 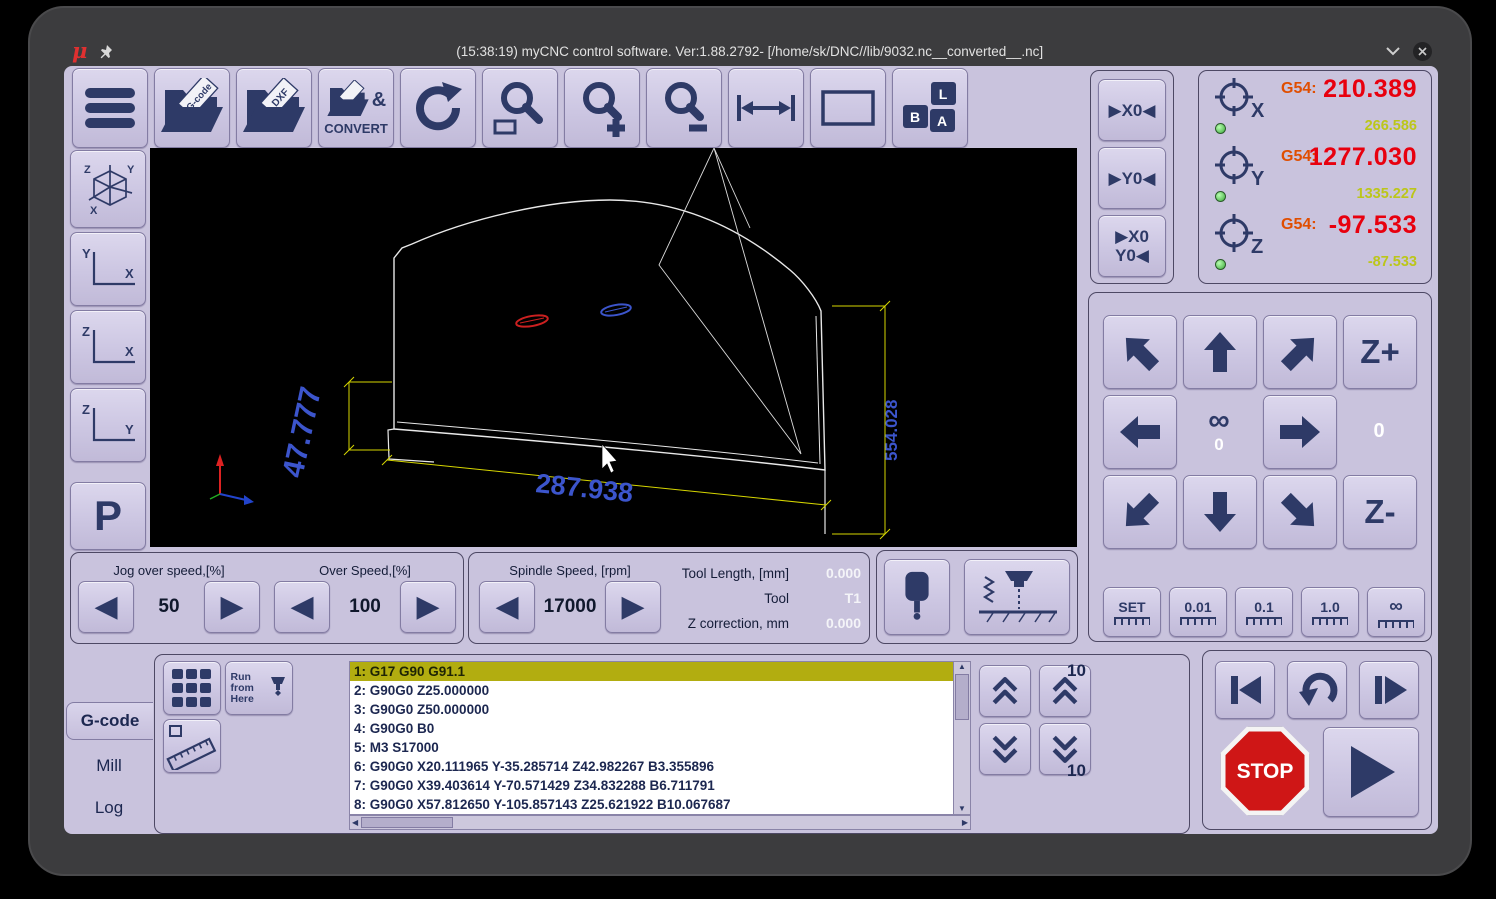 I want to click on over-speed-decrease-button: ◀, so click(x=302, y=607).